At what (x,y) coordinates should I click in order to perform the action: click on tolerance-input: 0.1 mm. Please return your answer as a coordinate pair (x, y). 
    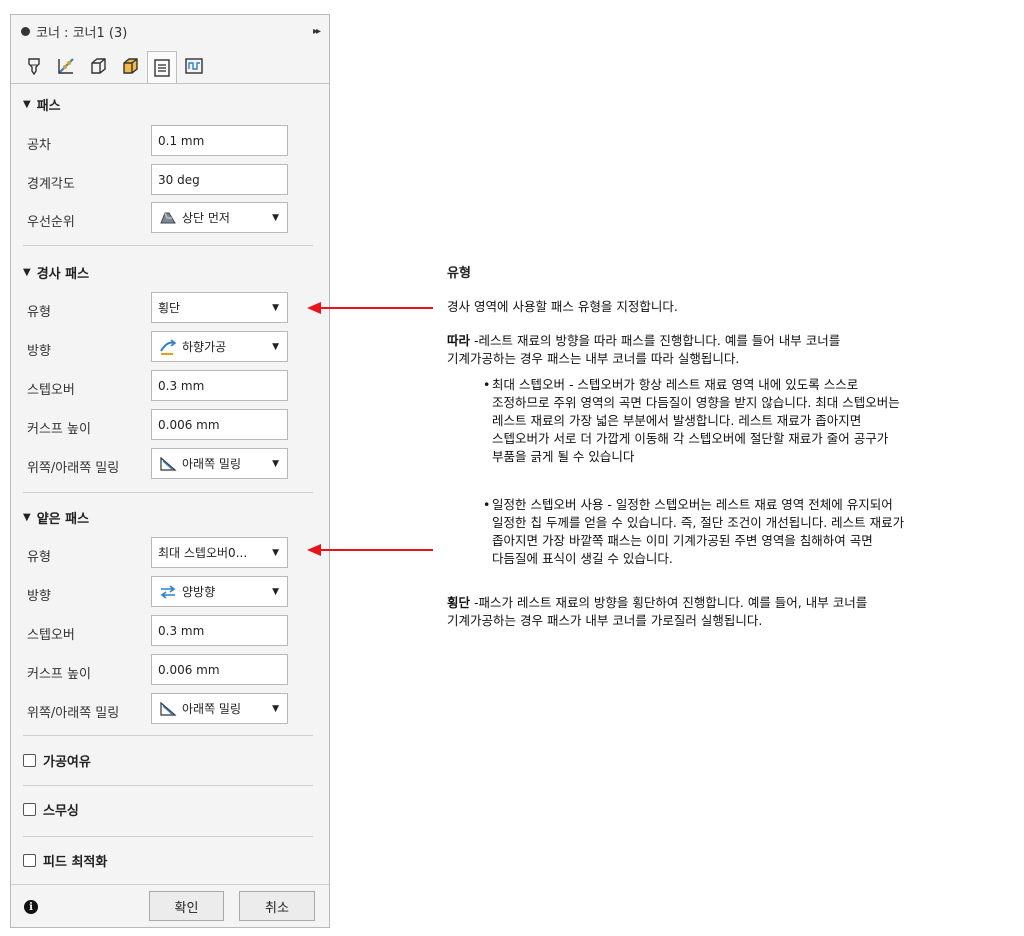
    Looking at the image, I should click on (219, 140).